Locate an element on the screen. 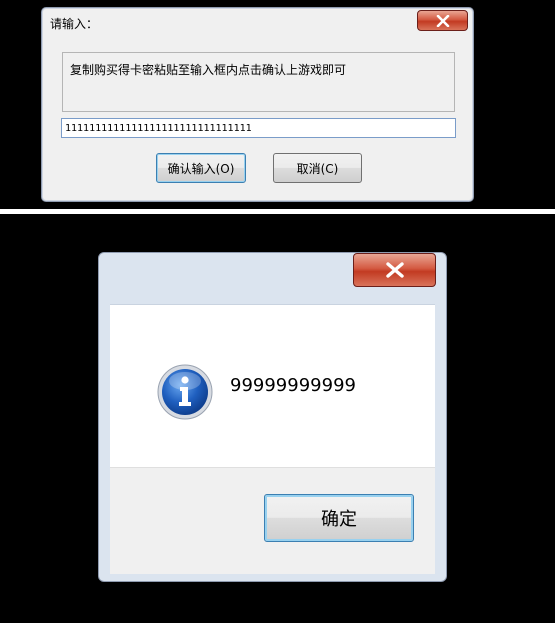 The width and height of the screenshot is (555, 623). input-dialog-close-button is located at coordinates (442, 20).